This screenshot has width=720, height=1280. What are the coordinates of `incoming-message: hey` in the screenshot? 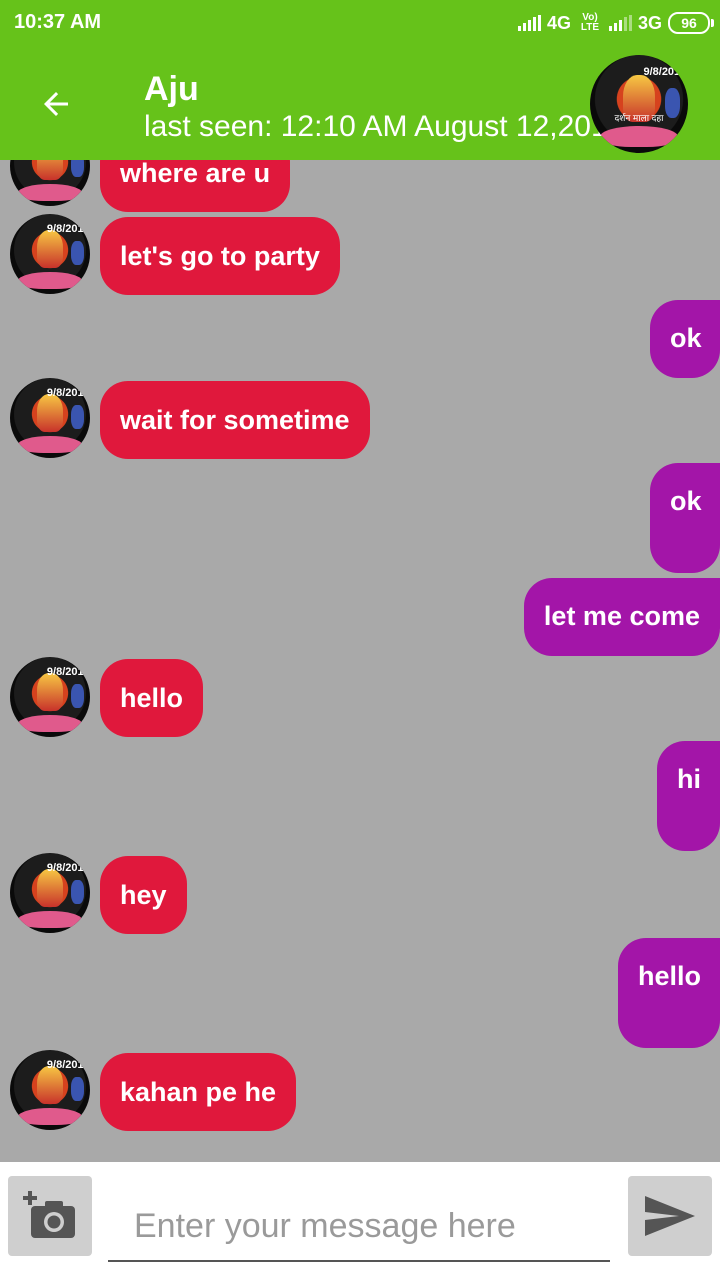 It's located at (143, 895).